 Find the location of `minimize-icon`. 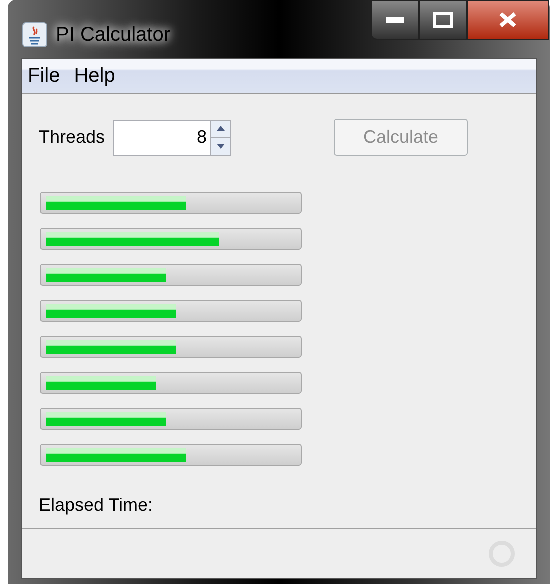

minimize-icon is located at coordinates (395, 20).